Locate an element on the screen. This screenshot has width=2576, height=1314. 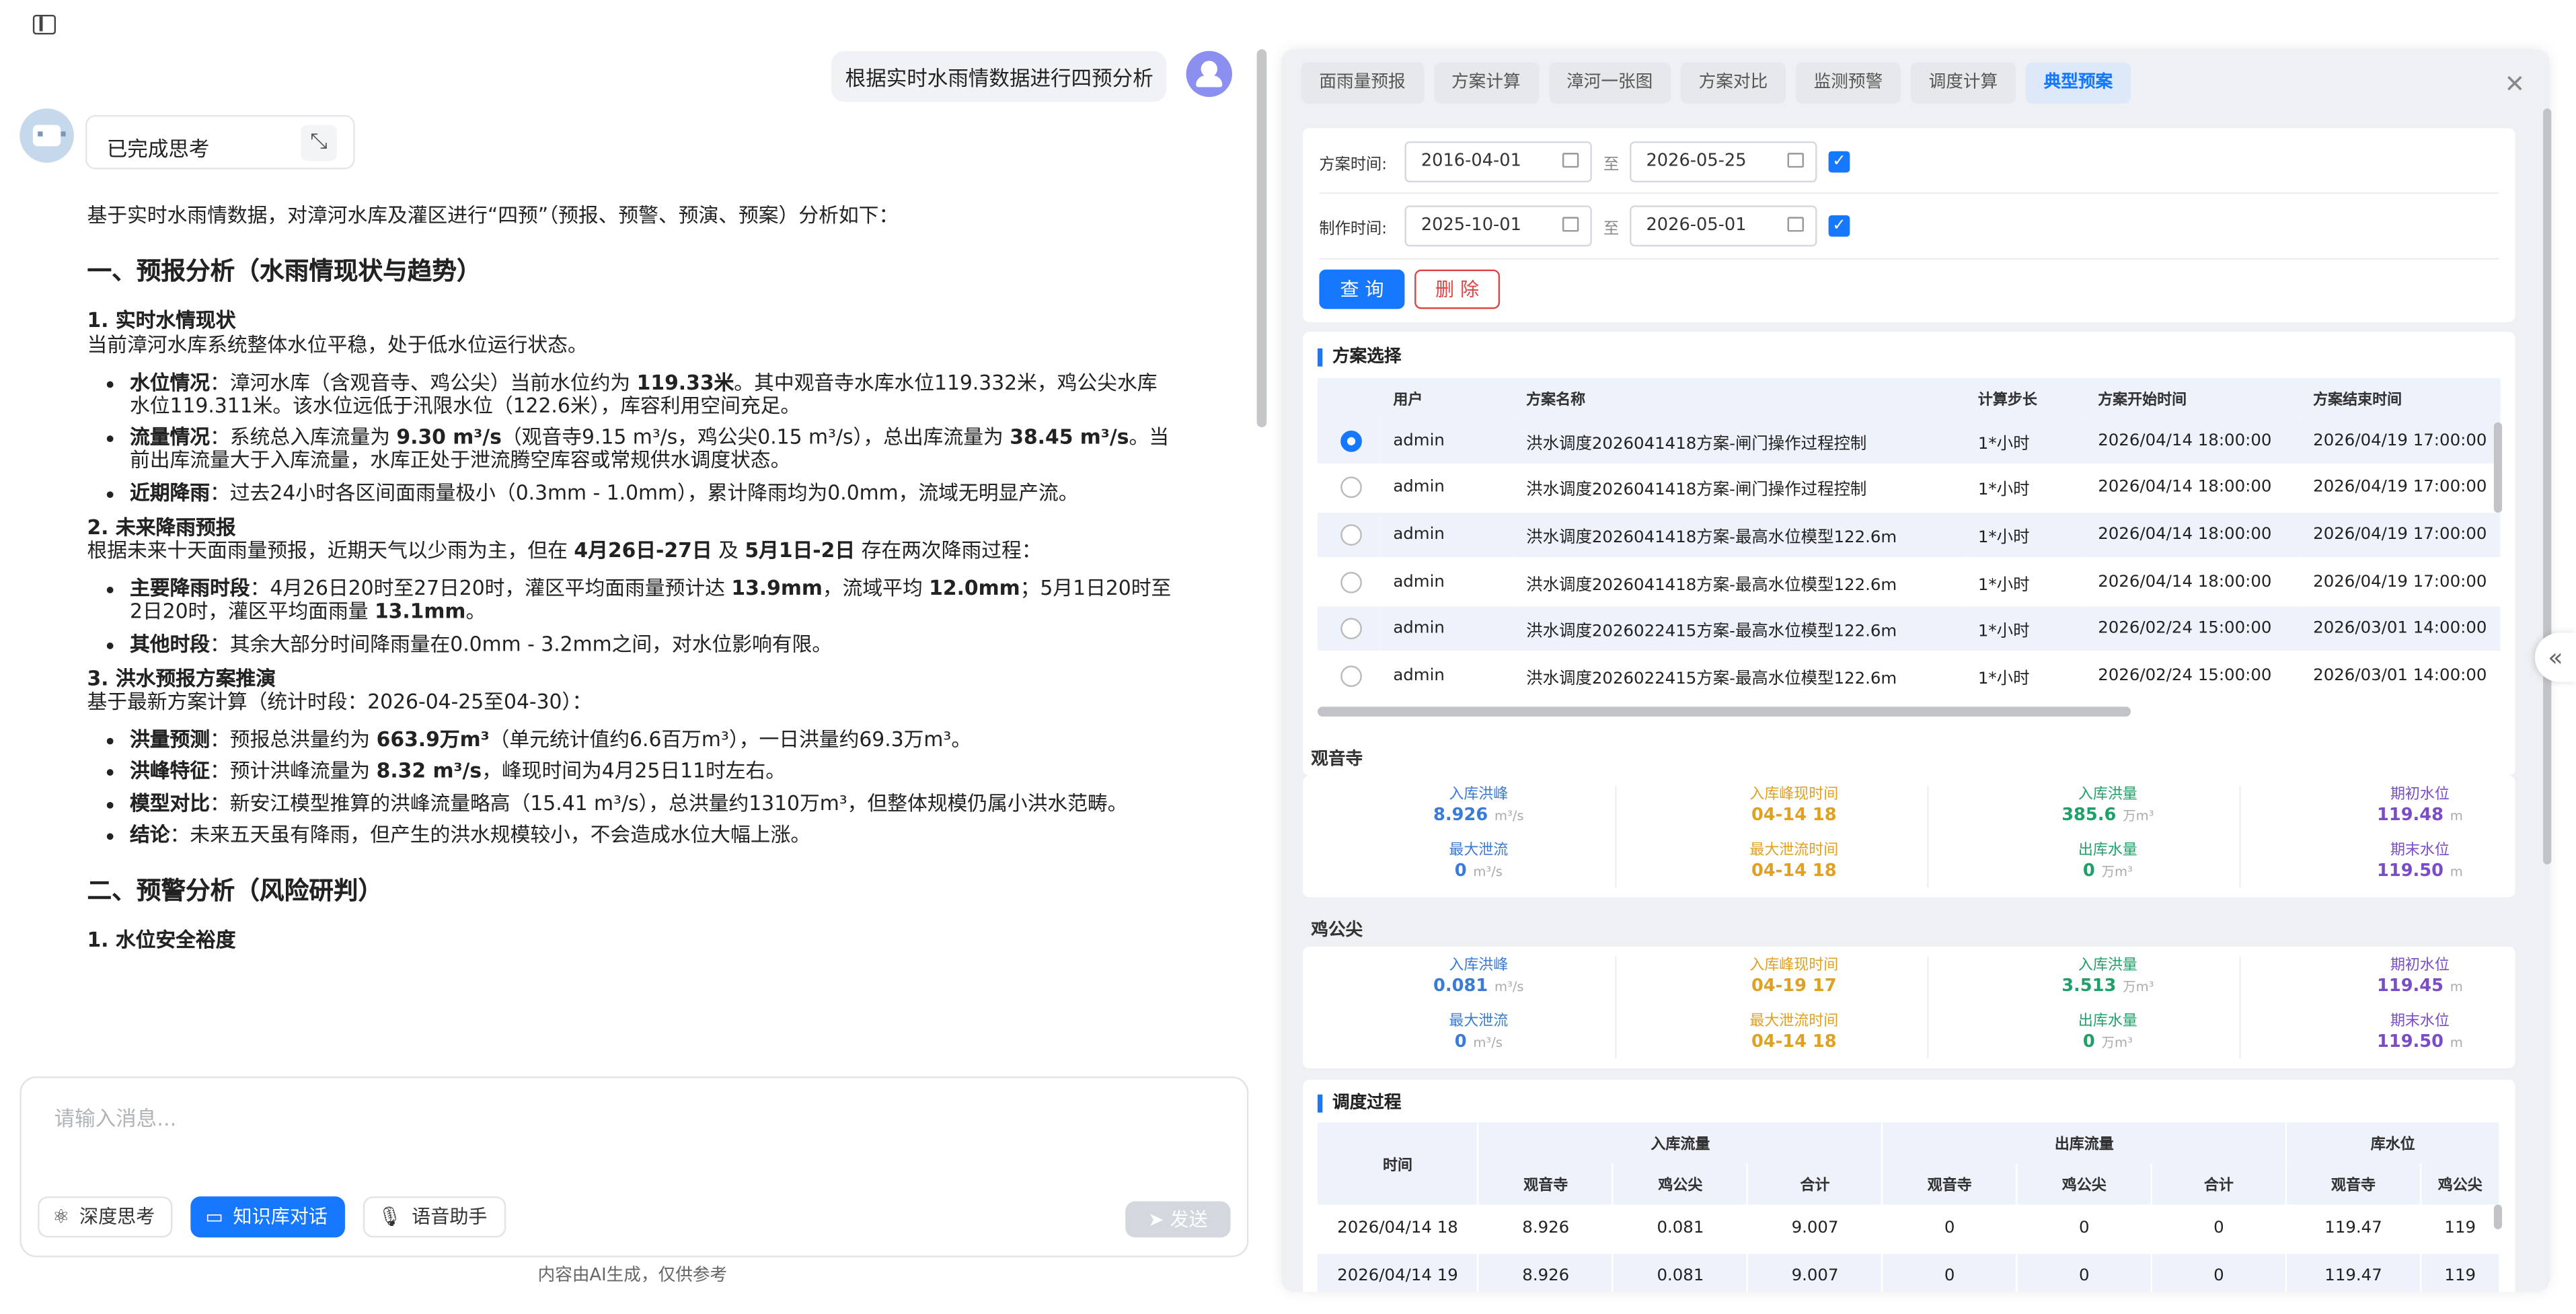
stat-out-vol: 出库水量 0 万m³ is located at coordinates (2108, 863).